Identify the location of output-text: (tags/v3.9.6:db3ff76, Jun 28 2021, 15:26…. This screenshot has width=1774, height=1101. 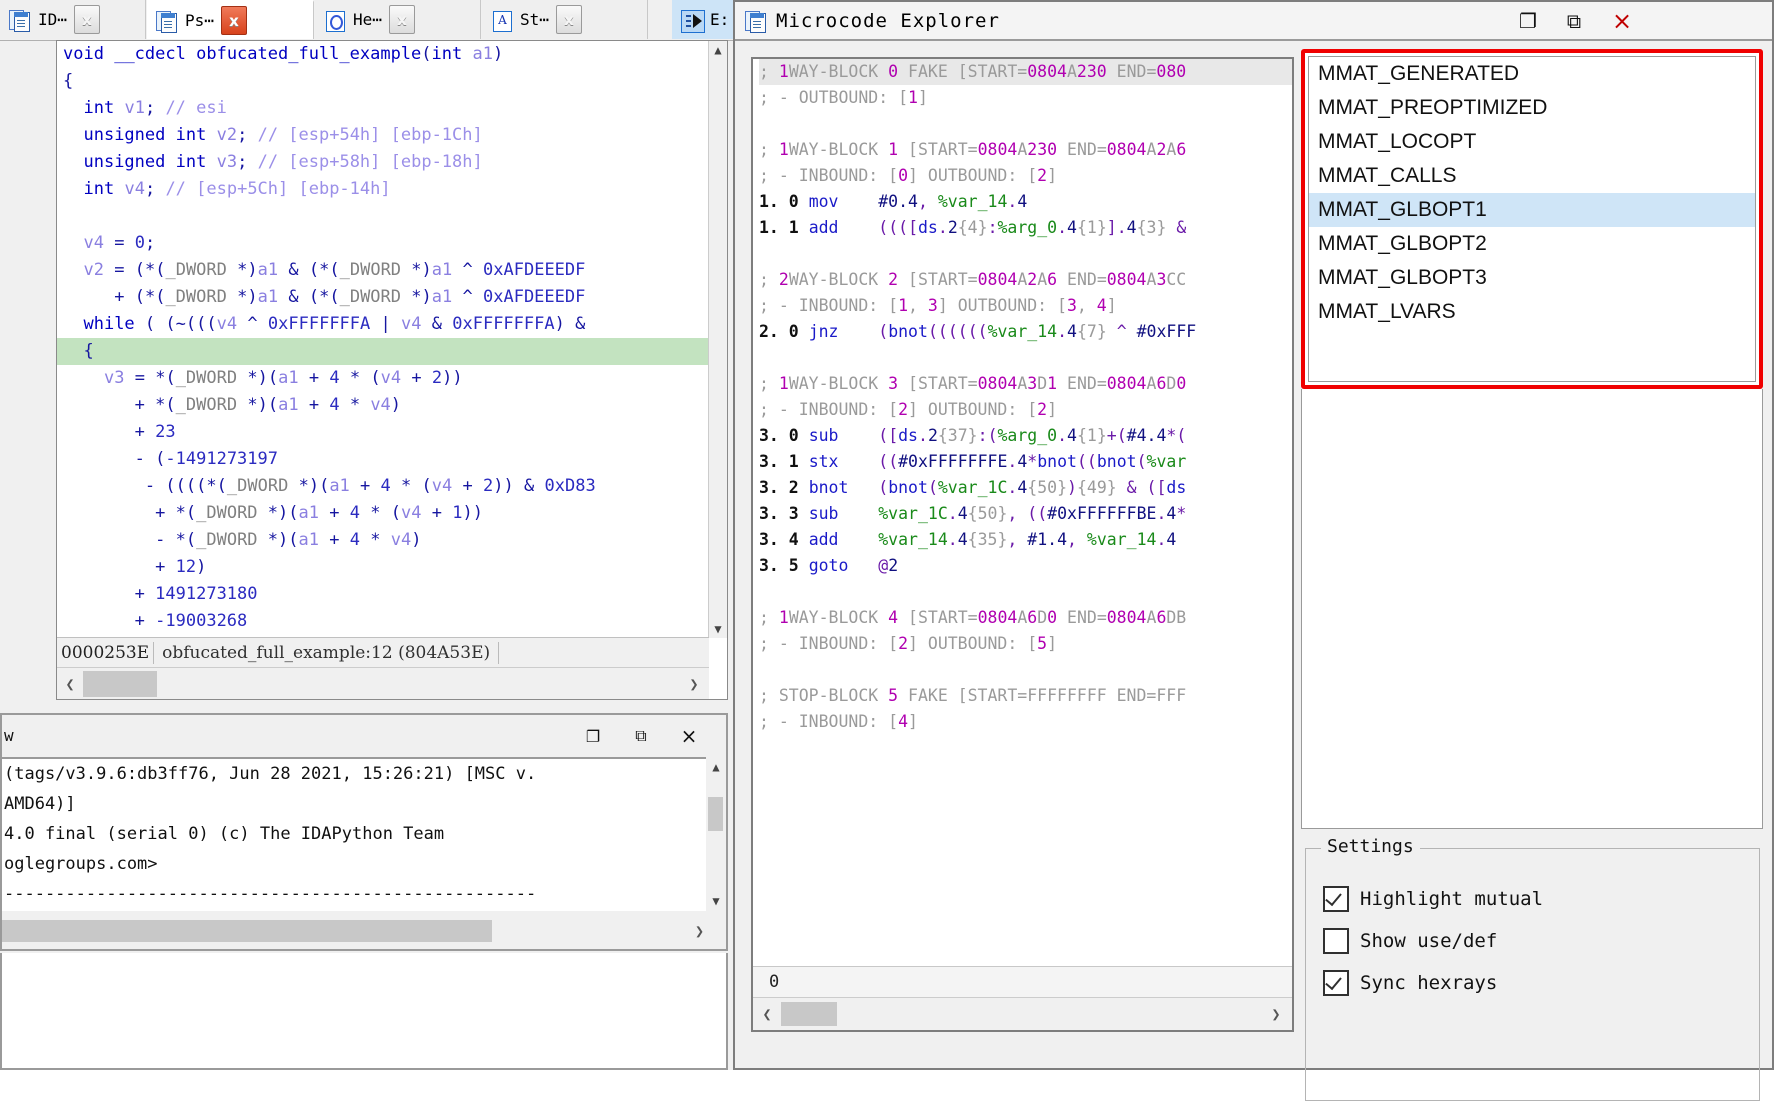
(354, 834).